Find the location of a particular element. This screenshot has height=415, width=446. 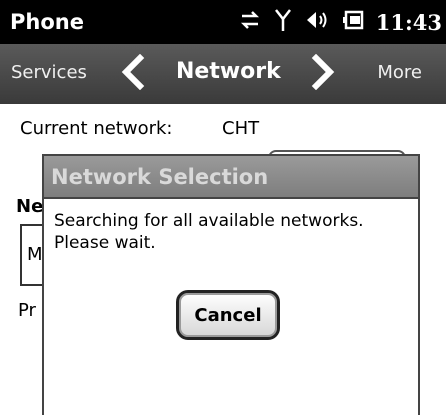

nav-more-tab: More is located at coordinates (399, 72).